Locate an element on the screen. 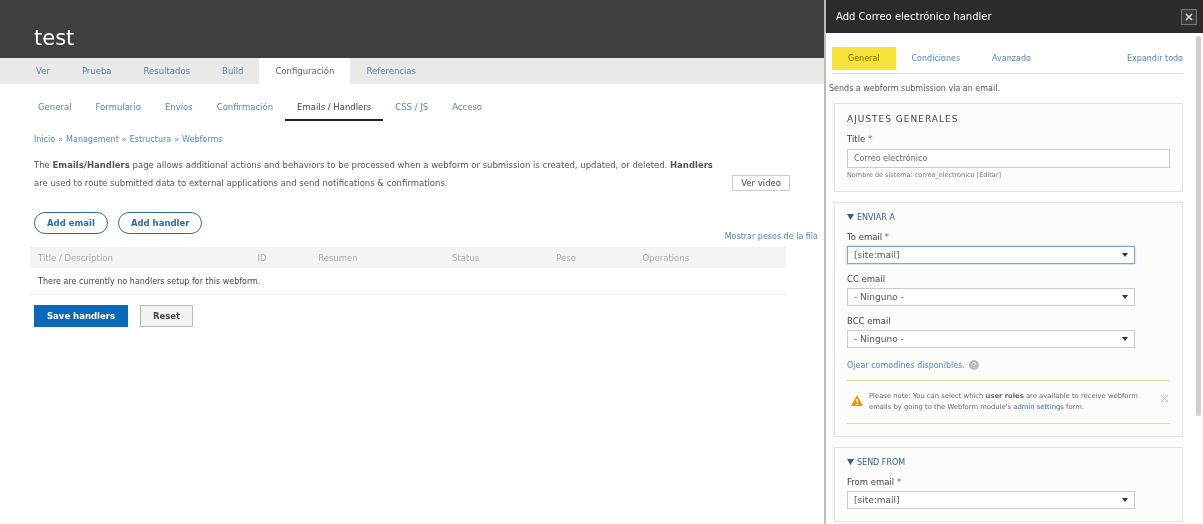  column-header: Status is located at coordinates (496, 257).